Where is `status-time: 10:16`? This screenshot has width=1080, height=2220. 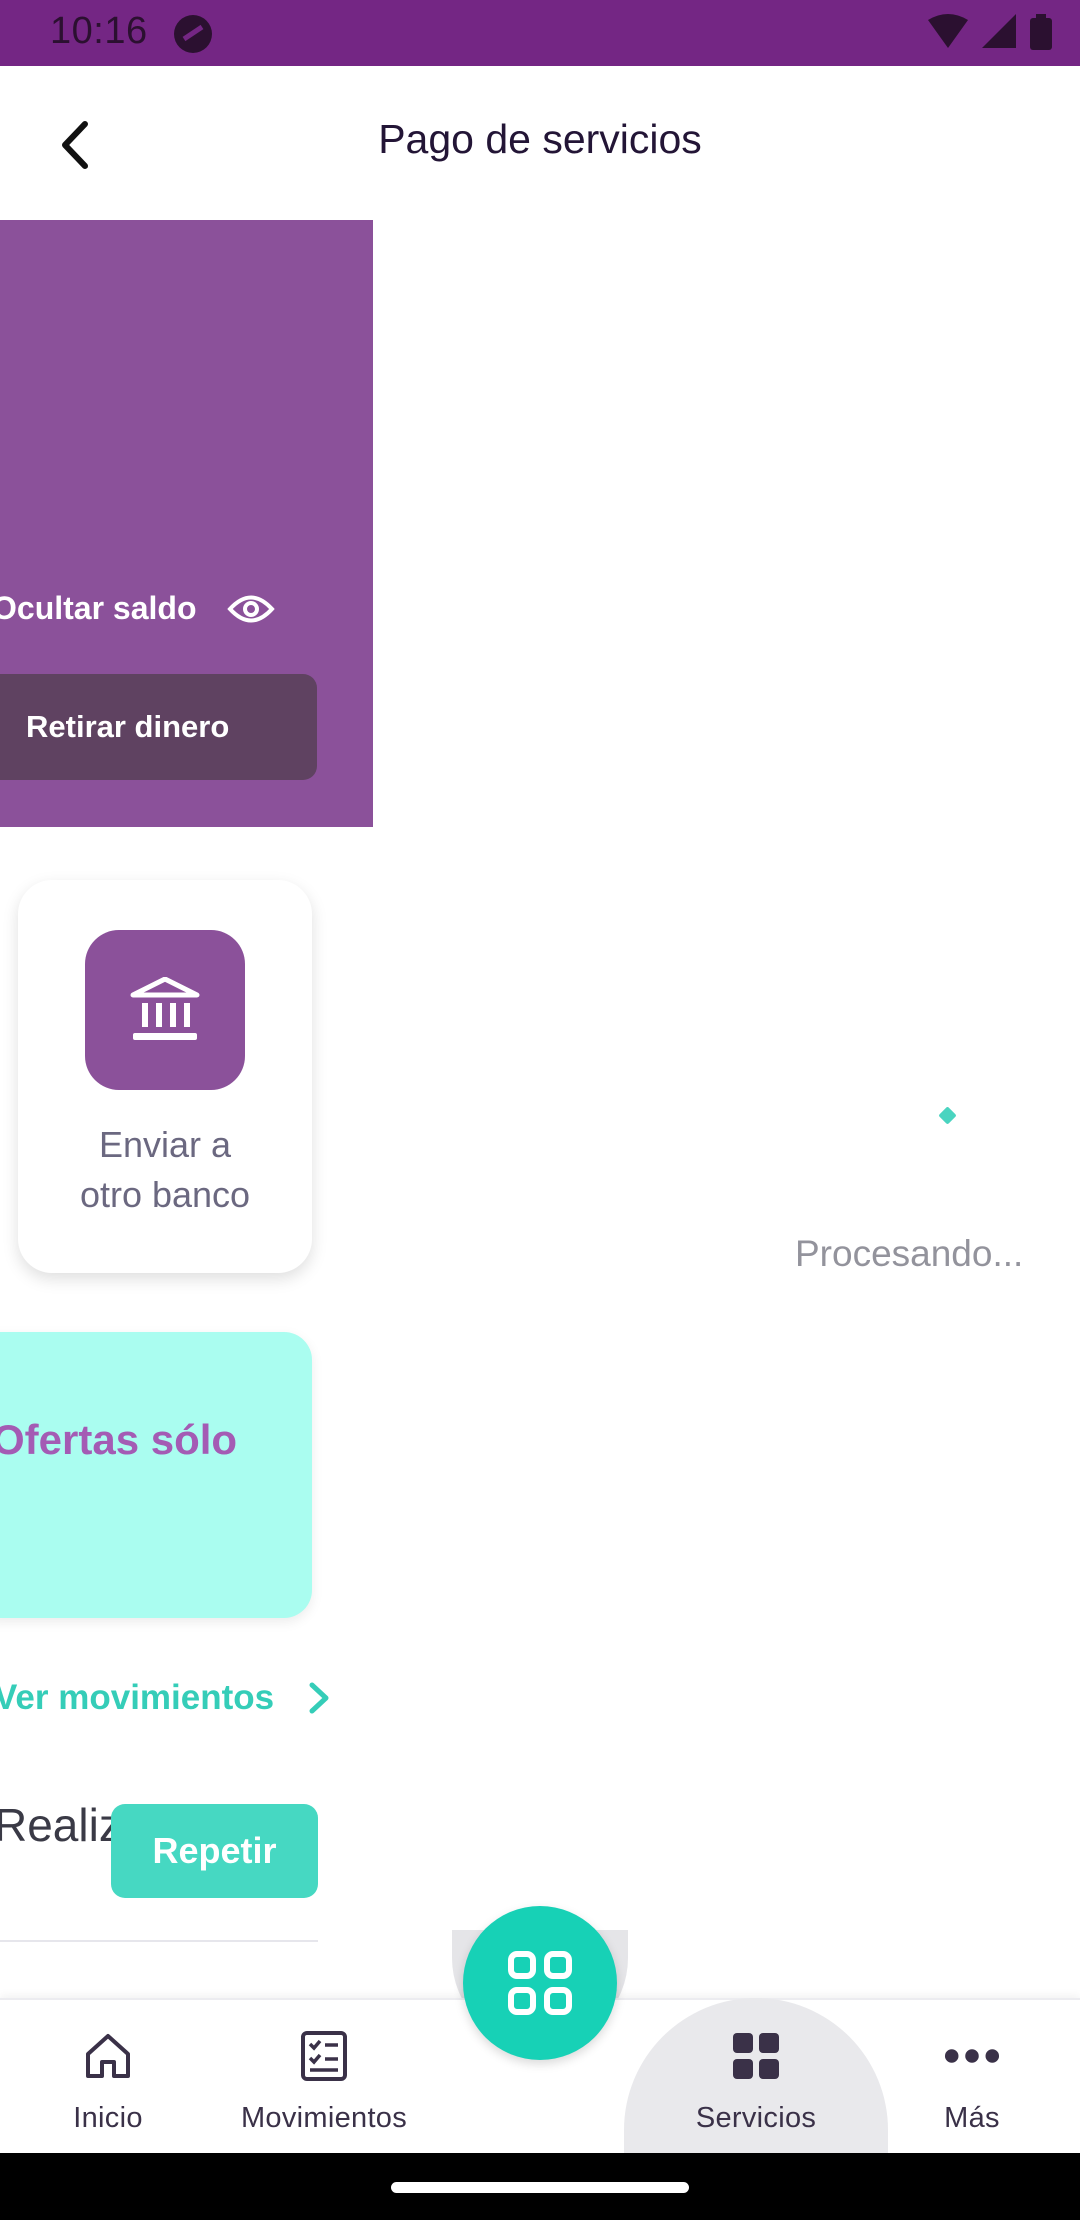
status-time: 10:16 is located at coordinates (99, 31).